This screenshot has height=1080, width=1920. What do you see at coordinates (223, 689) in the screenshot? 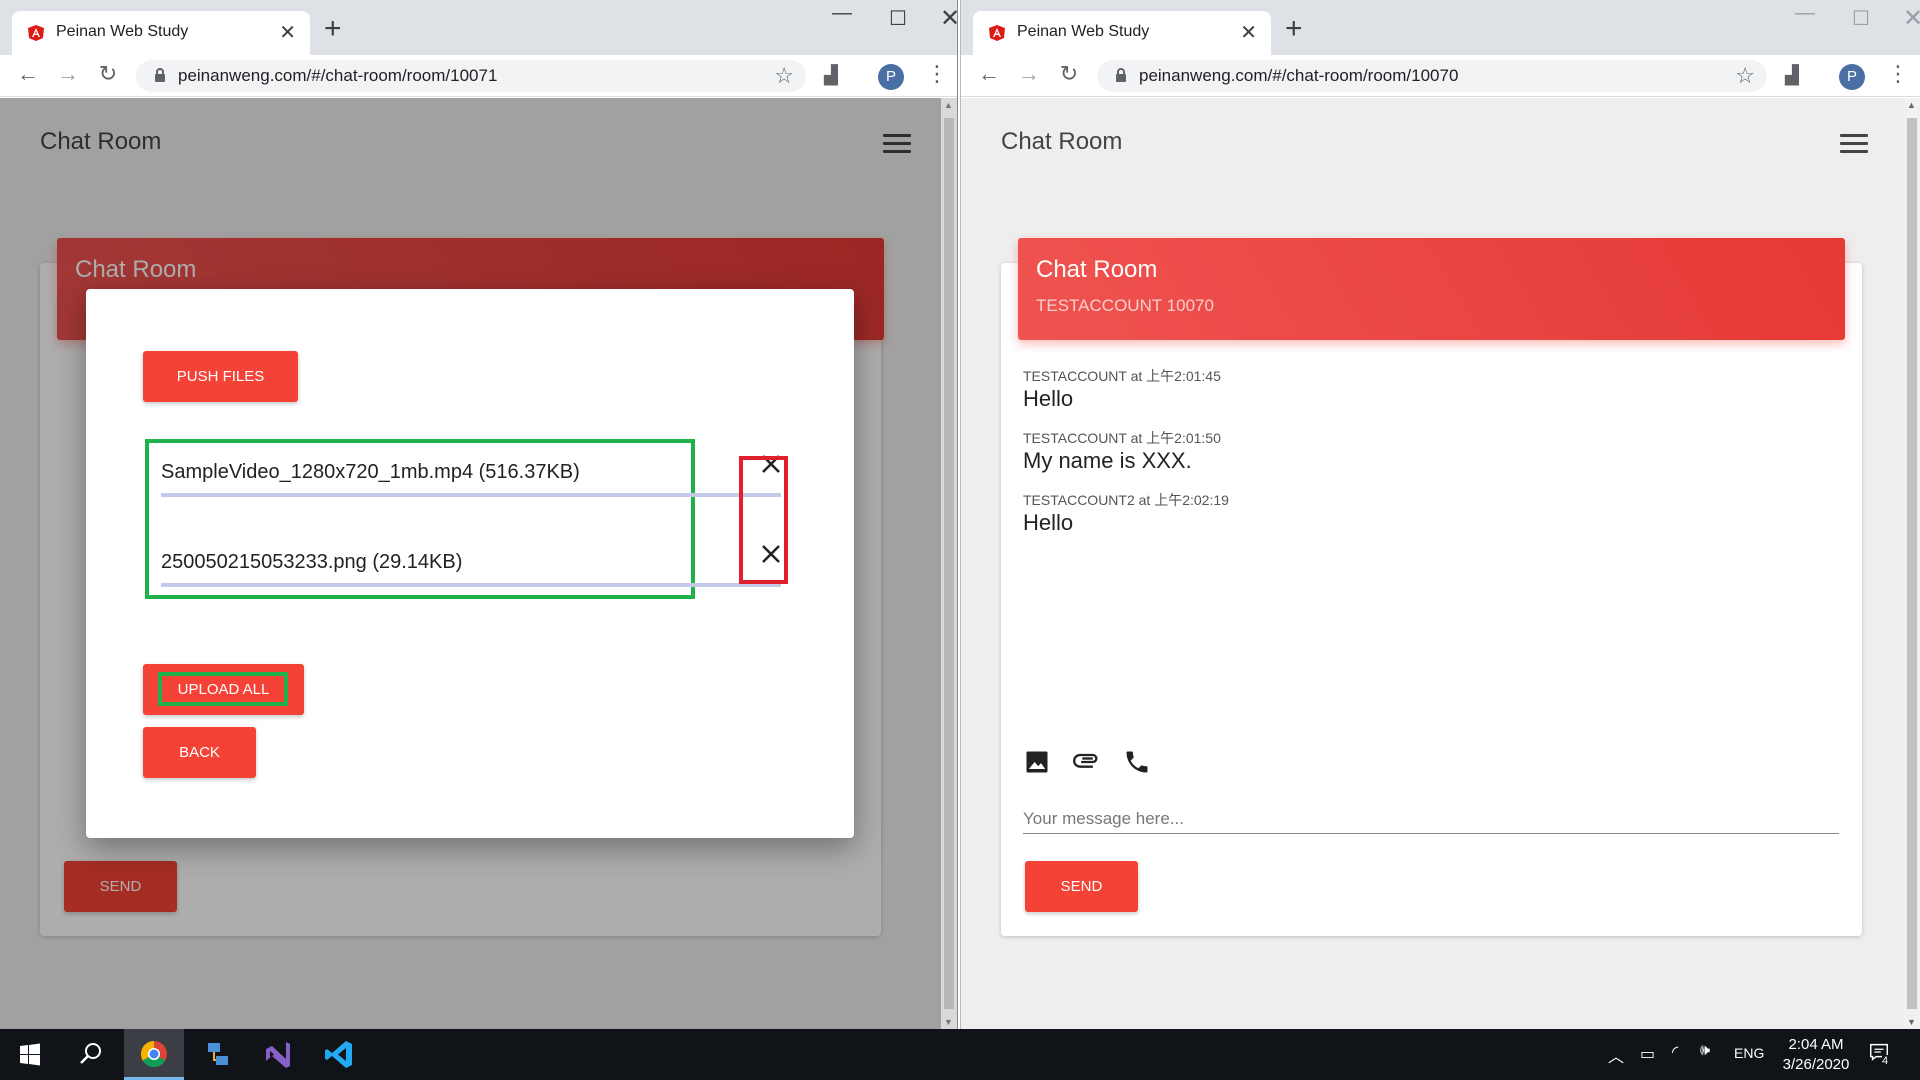
I see `upload-all-highlight` at bounding box center [223, 689].